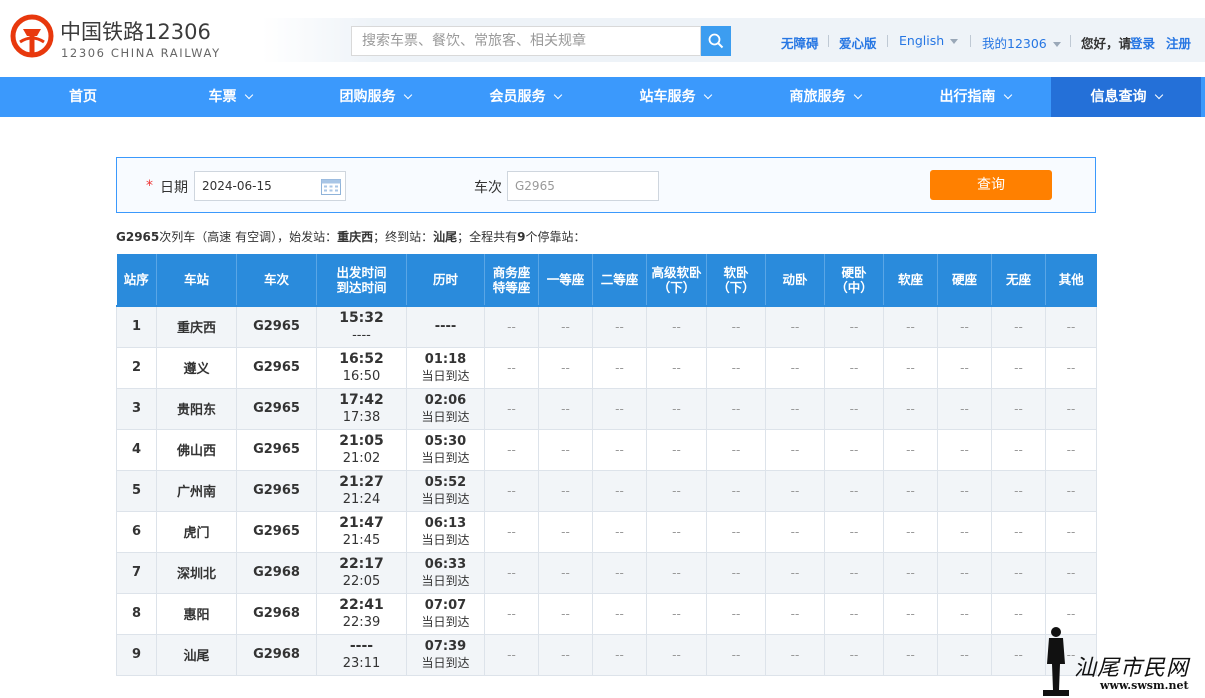  I want to click on china-railway-logo-icon, so click(32, 36).